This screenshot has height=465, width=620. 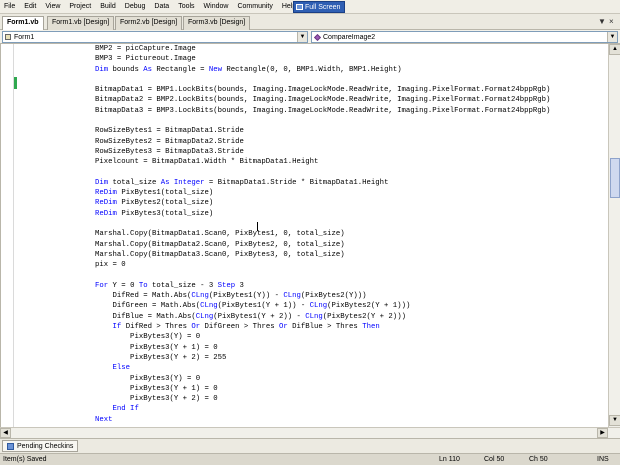 I want to click on menu-file: File, so click(x=9, y=7).